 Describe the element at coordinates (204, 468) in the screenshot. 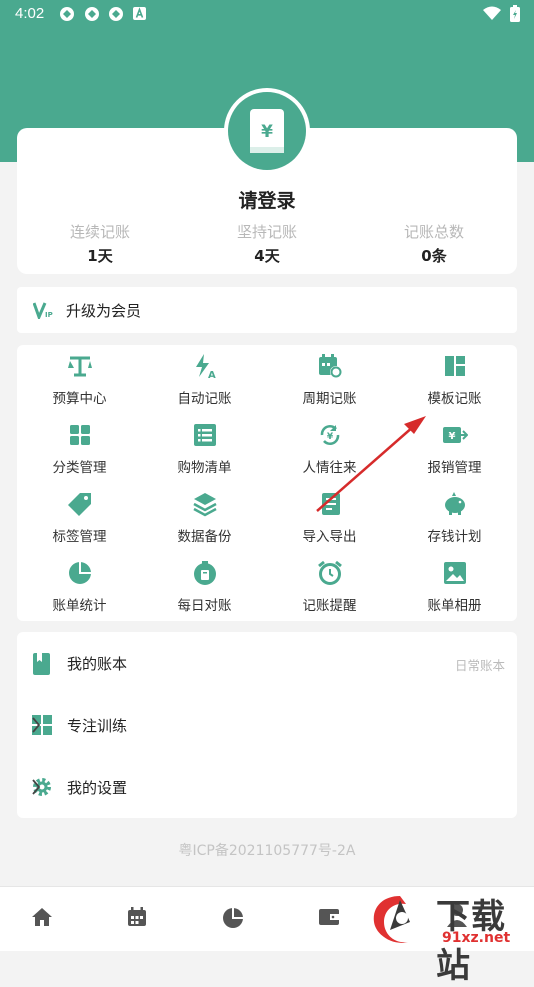

I see `feature-label: 购物清单` at that location.